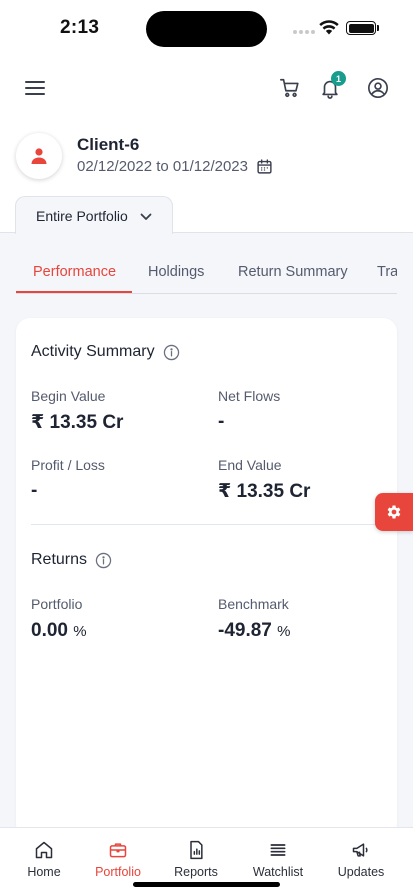 This screenshot has width=413, height=896. Describe the element at coordinates (35, 88) in the screenshot. I see `menu-icon` at that location.